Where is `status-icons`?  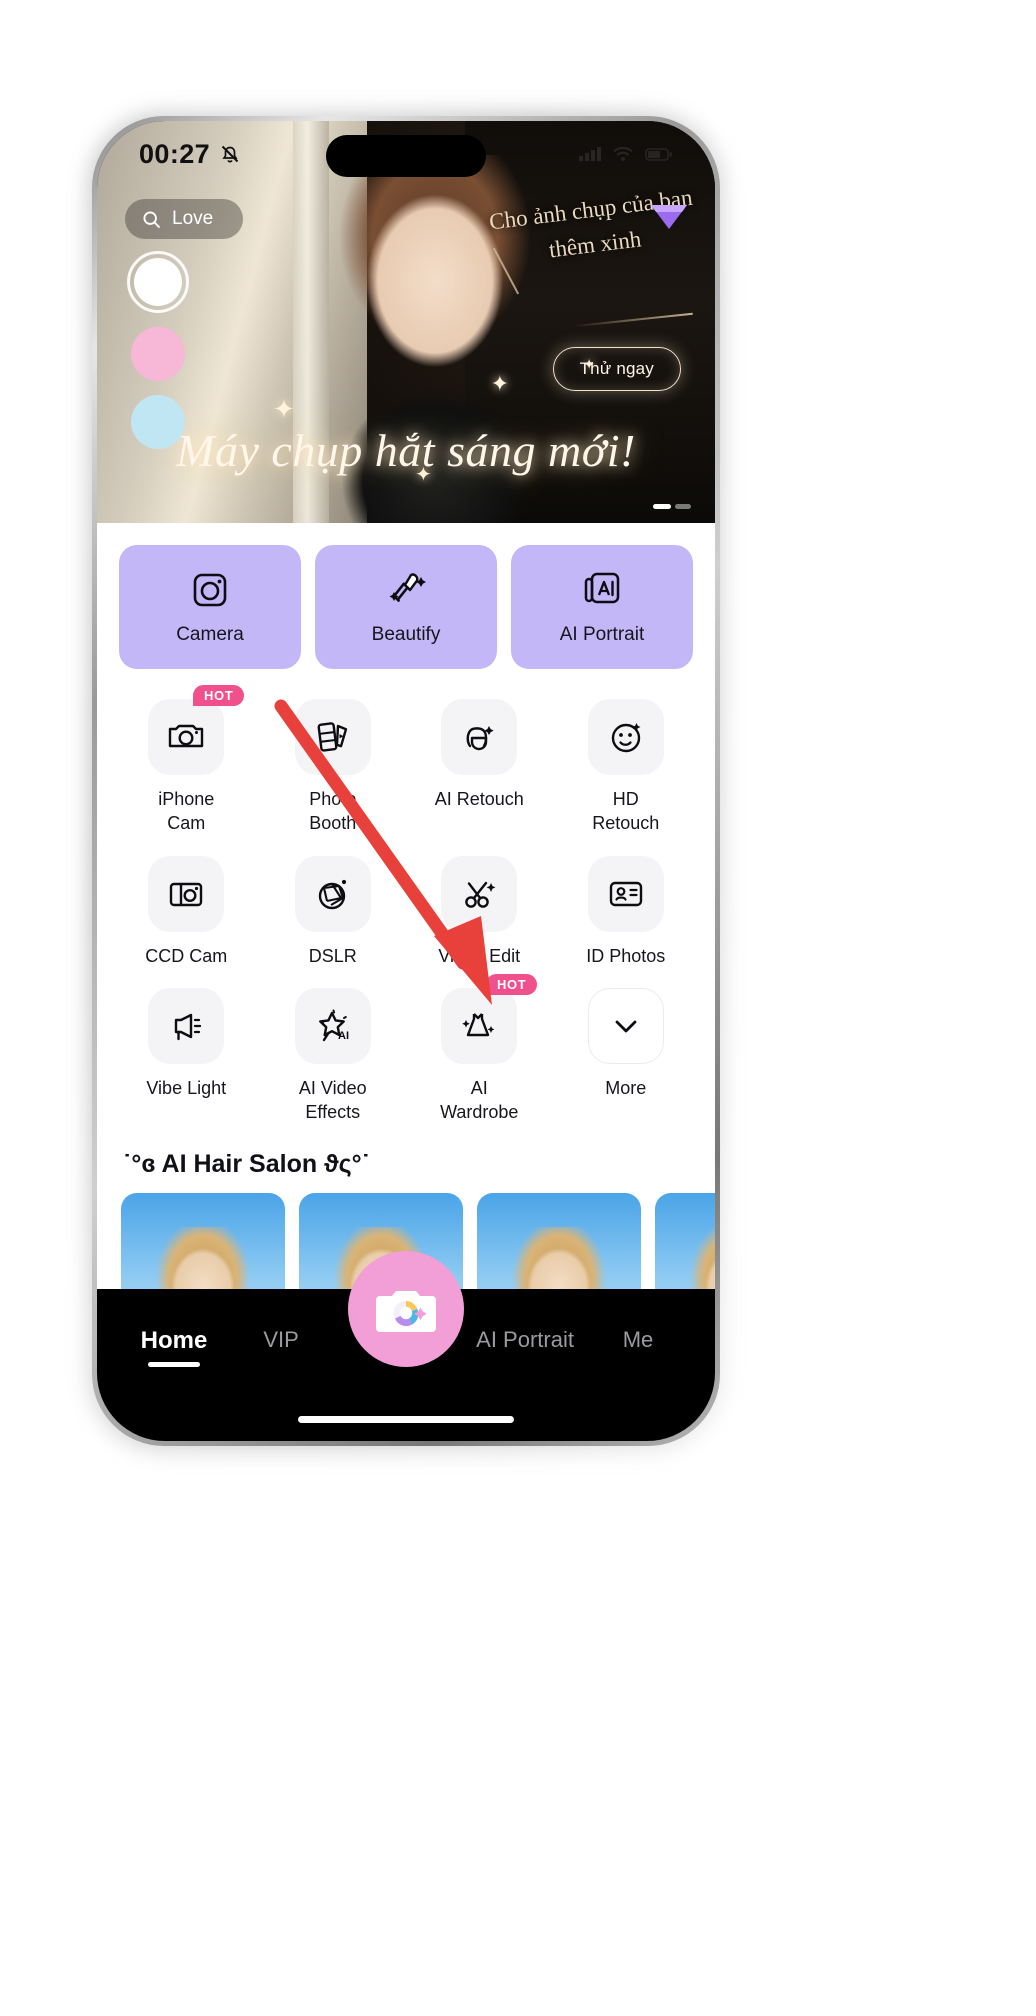 status-icons is located at coordinates (626, 154).